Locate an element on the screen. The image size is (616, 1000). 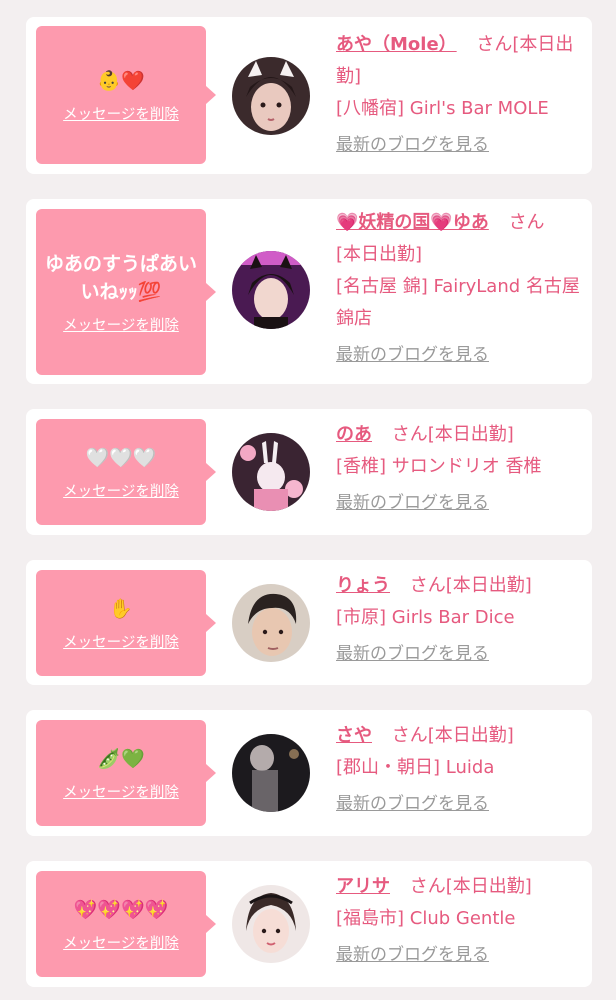
shop-name: [名古屋 錦] FairyLand 名古屋錦店 is located at coordinates (458, 302).